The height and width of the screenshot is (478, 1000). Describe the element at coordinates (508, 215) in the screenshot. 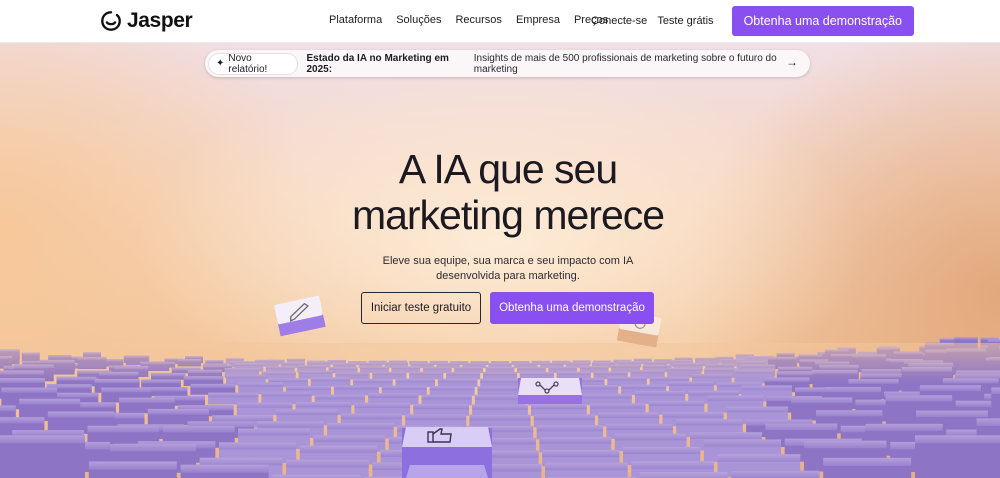

I see `hero-title-line-2: marketing merece` at that location.